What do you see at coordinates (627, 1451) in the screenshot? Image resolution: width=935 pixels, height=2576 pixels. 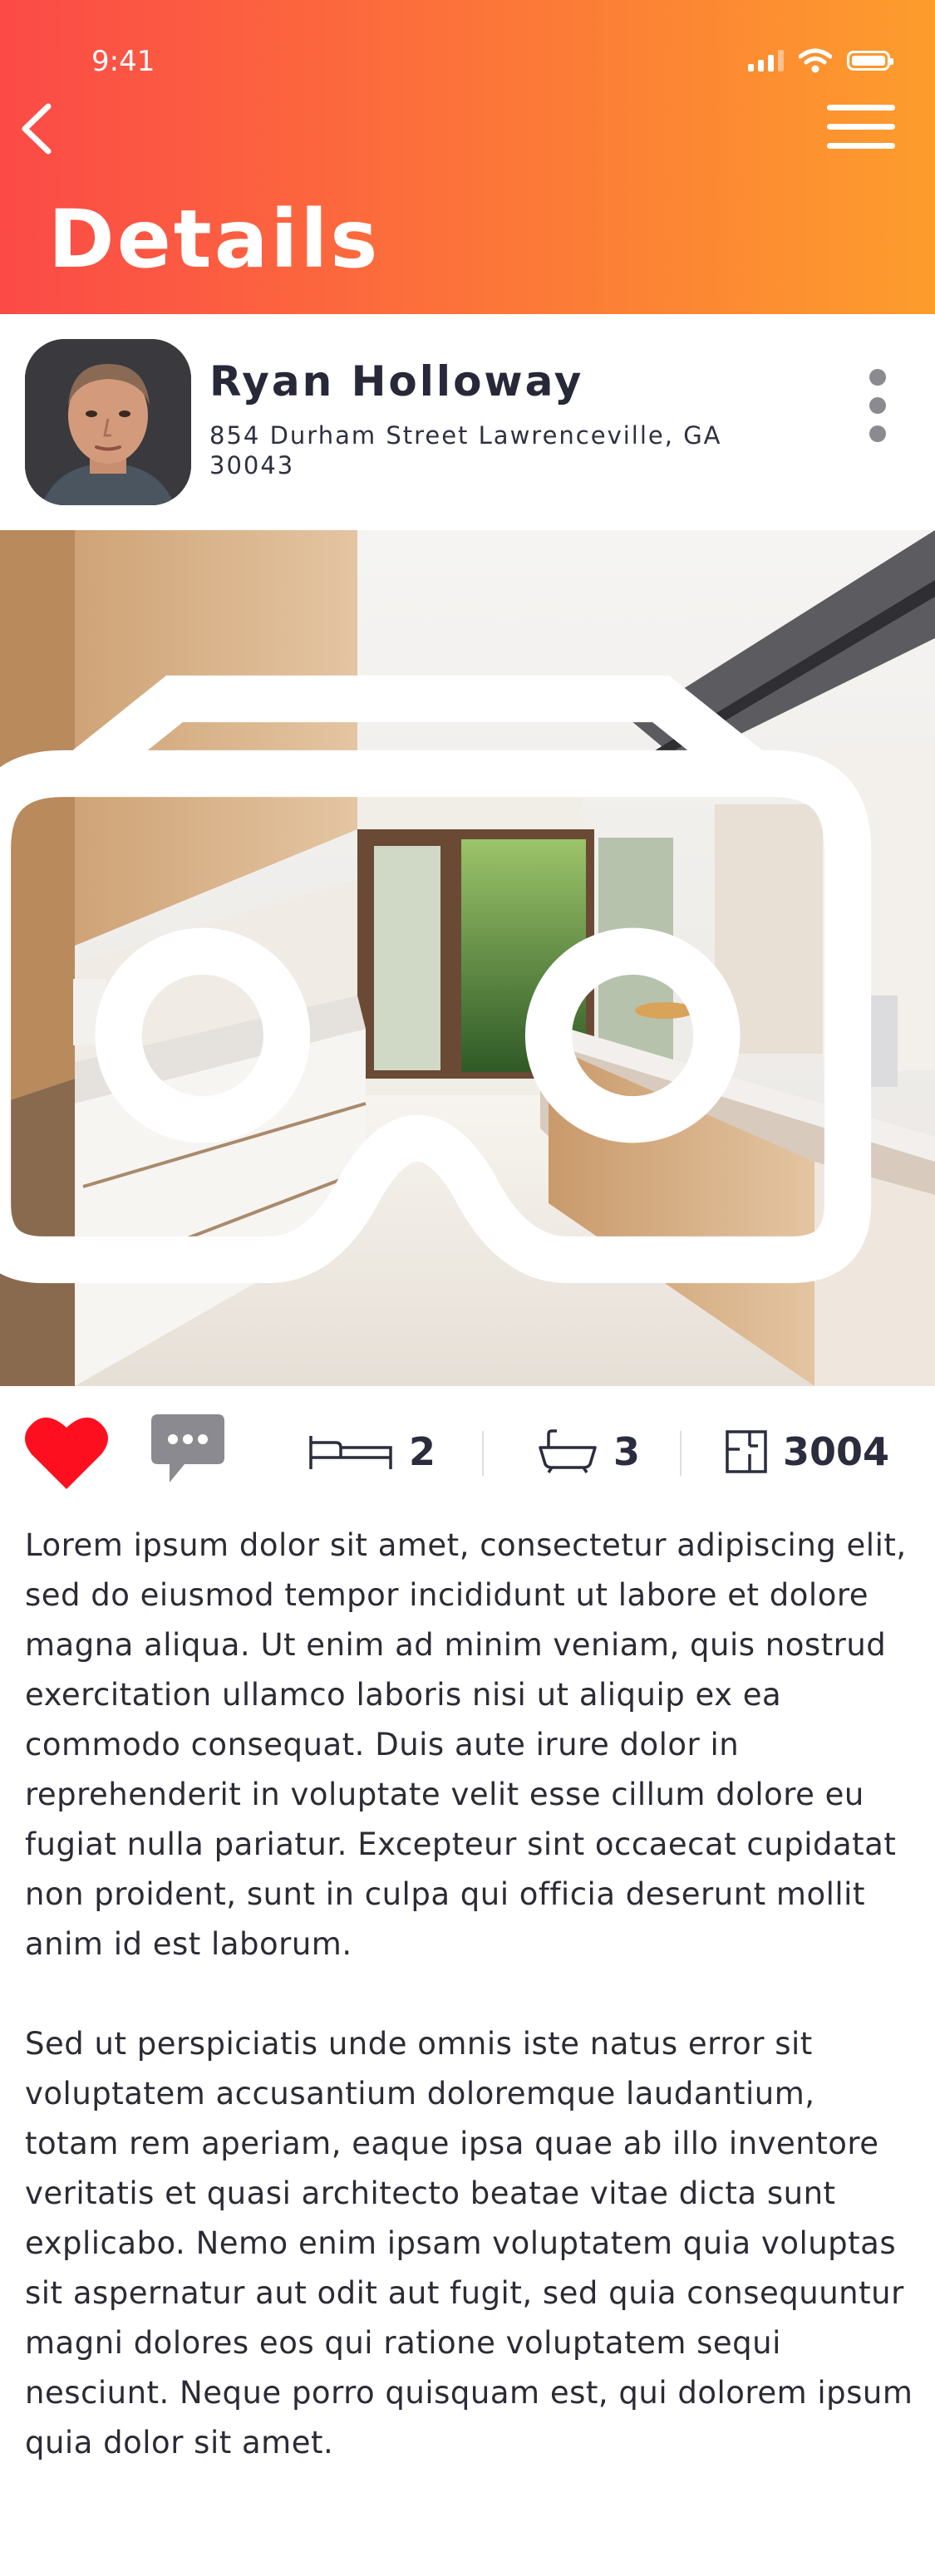 I see `bathroom-value: 3` at bounding box center [627, 1451].